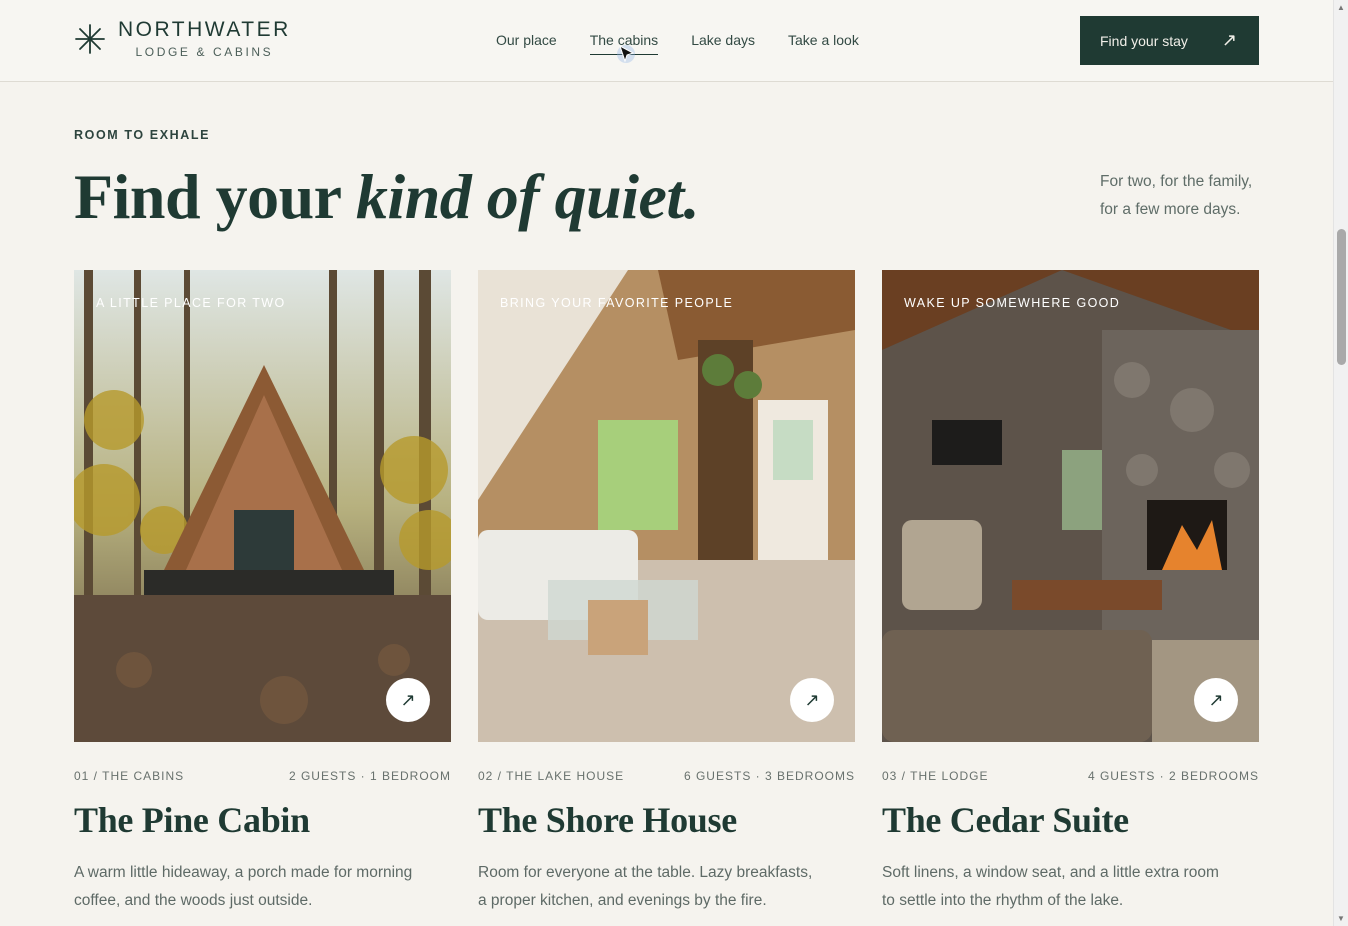 Image resolution: width=1348 pixels, height=926 pixels. Describe the element at coordinates (1070, 776) in the screenshot. I see `card-meta: 03 / THE LODGE 4 GUESTS · 2 BEDROOMS` at that location.